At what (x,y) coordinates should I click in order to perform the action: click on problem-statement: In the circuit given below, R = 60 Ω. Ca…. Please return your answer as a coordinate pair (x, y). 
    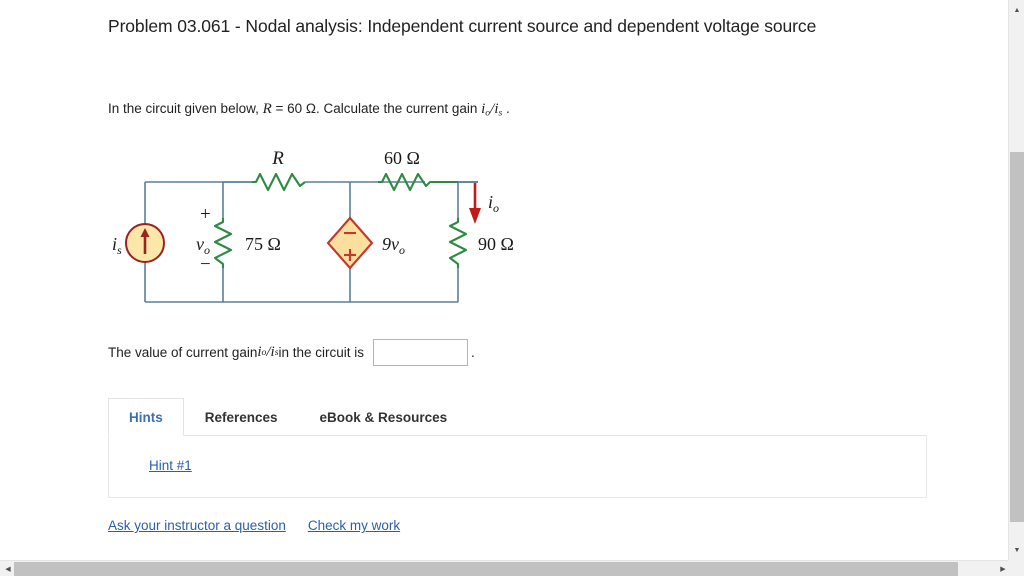
    Looking at the image, I should click on (309, 110).